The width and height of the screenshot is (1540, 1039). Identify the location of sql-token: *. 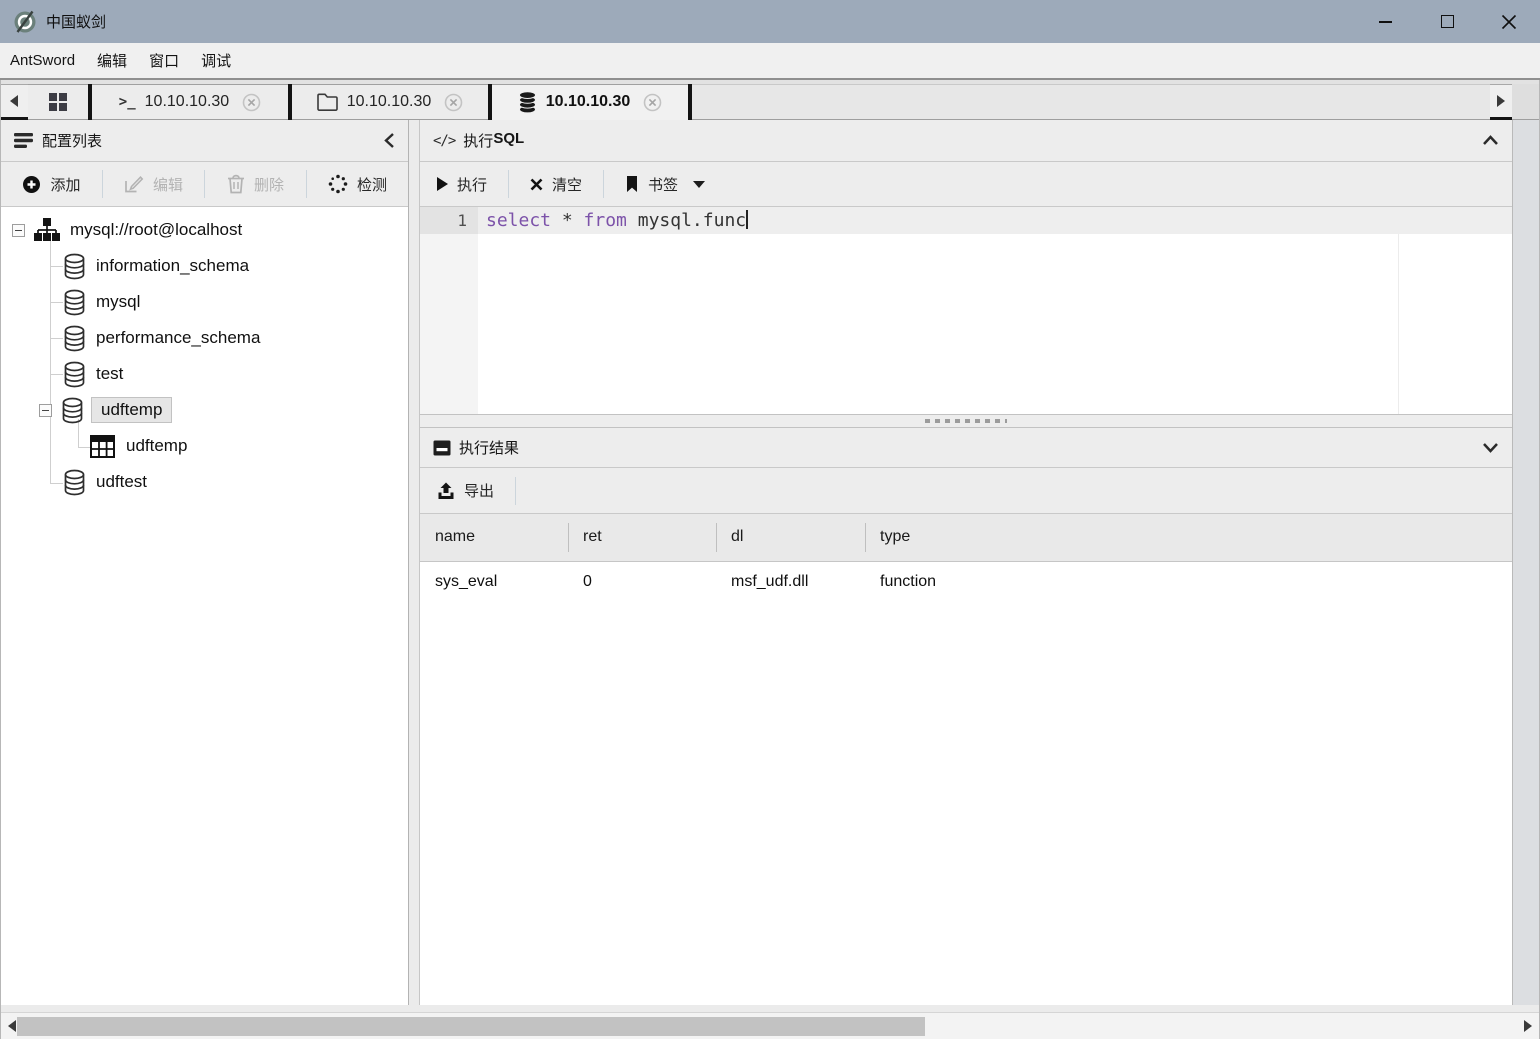
(567, 220).